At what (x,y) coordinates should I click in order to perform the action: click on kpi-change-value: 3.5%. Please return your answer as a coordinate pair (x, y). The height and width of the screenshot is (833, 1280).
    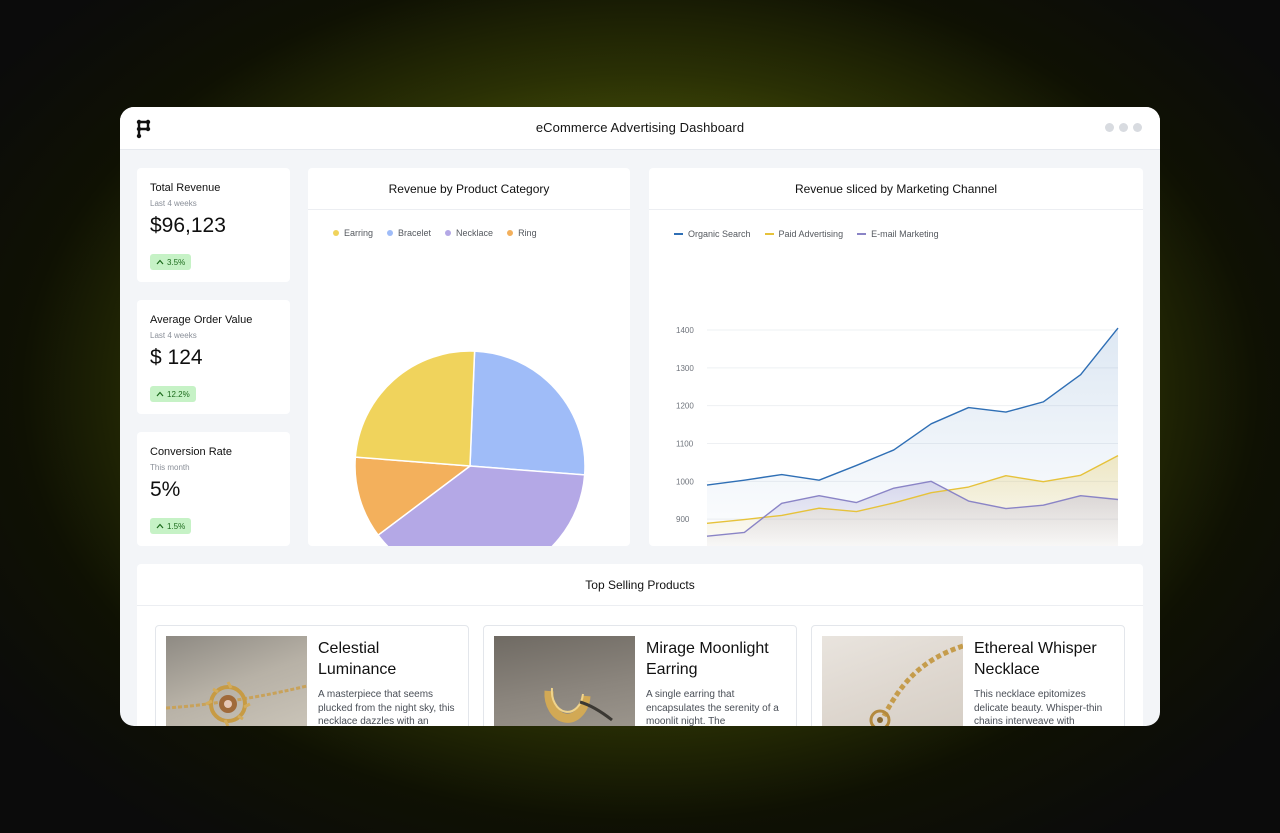
    Looking at the image, I should click on (176, 262).